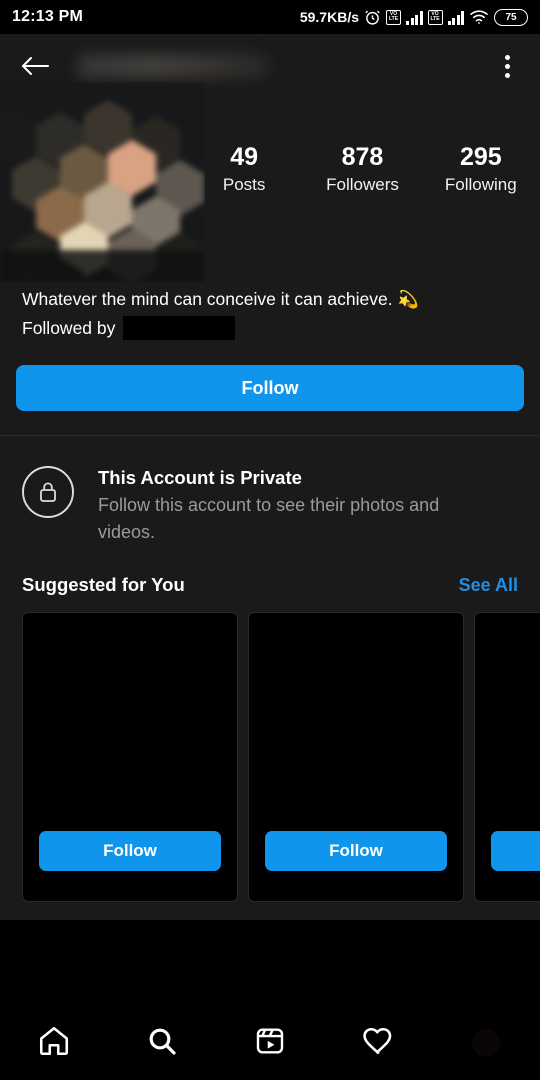 This screenshot has width=540, height=1080. What do you see at coordinates (270, 388) in the screenshot?
I see `follow-button: Follow` at bounding box center [270, 388].